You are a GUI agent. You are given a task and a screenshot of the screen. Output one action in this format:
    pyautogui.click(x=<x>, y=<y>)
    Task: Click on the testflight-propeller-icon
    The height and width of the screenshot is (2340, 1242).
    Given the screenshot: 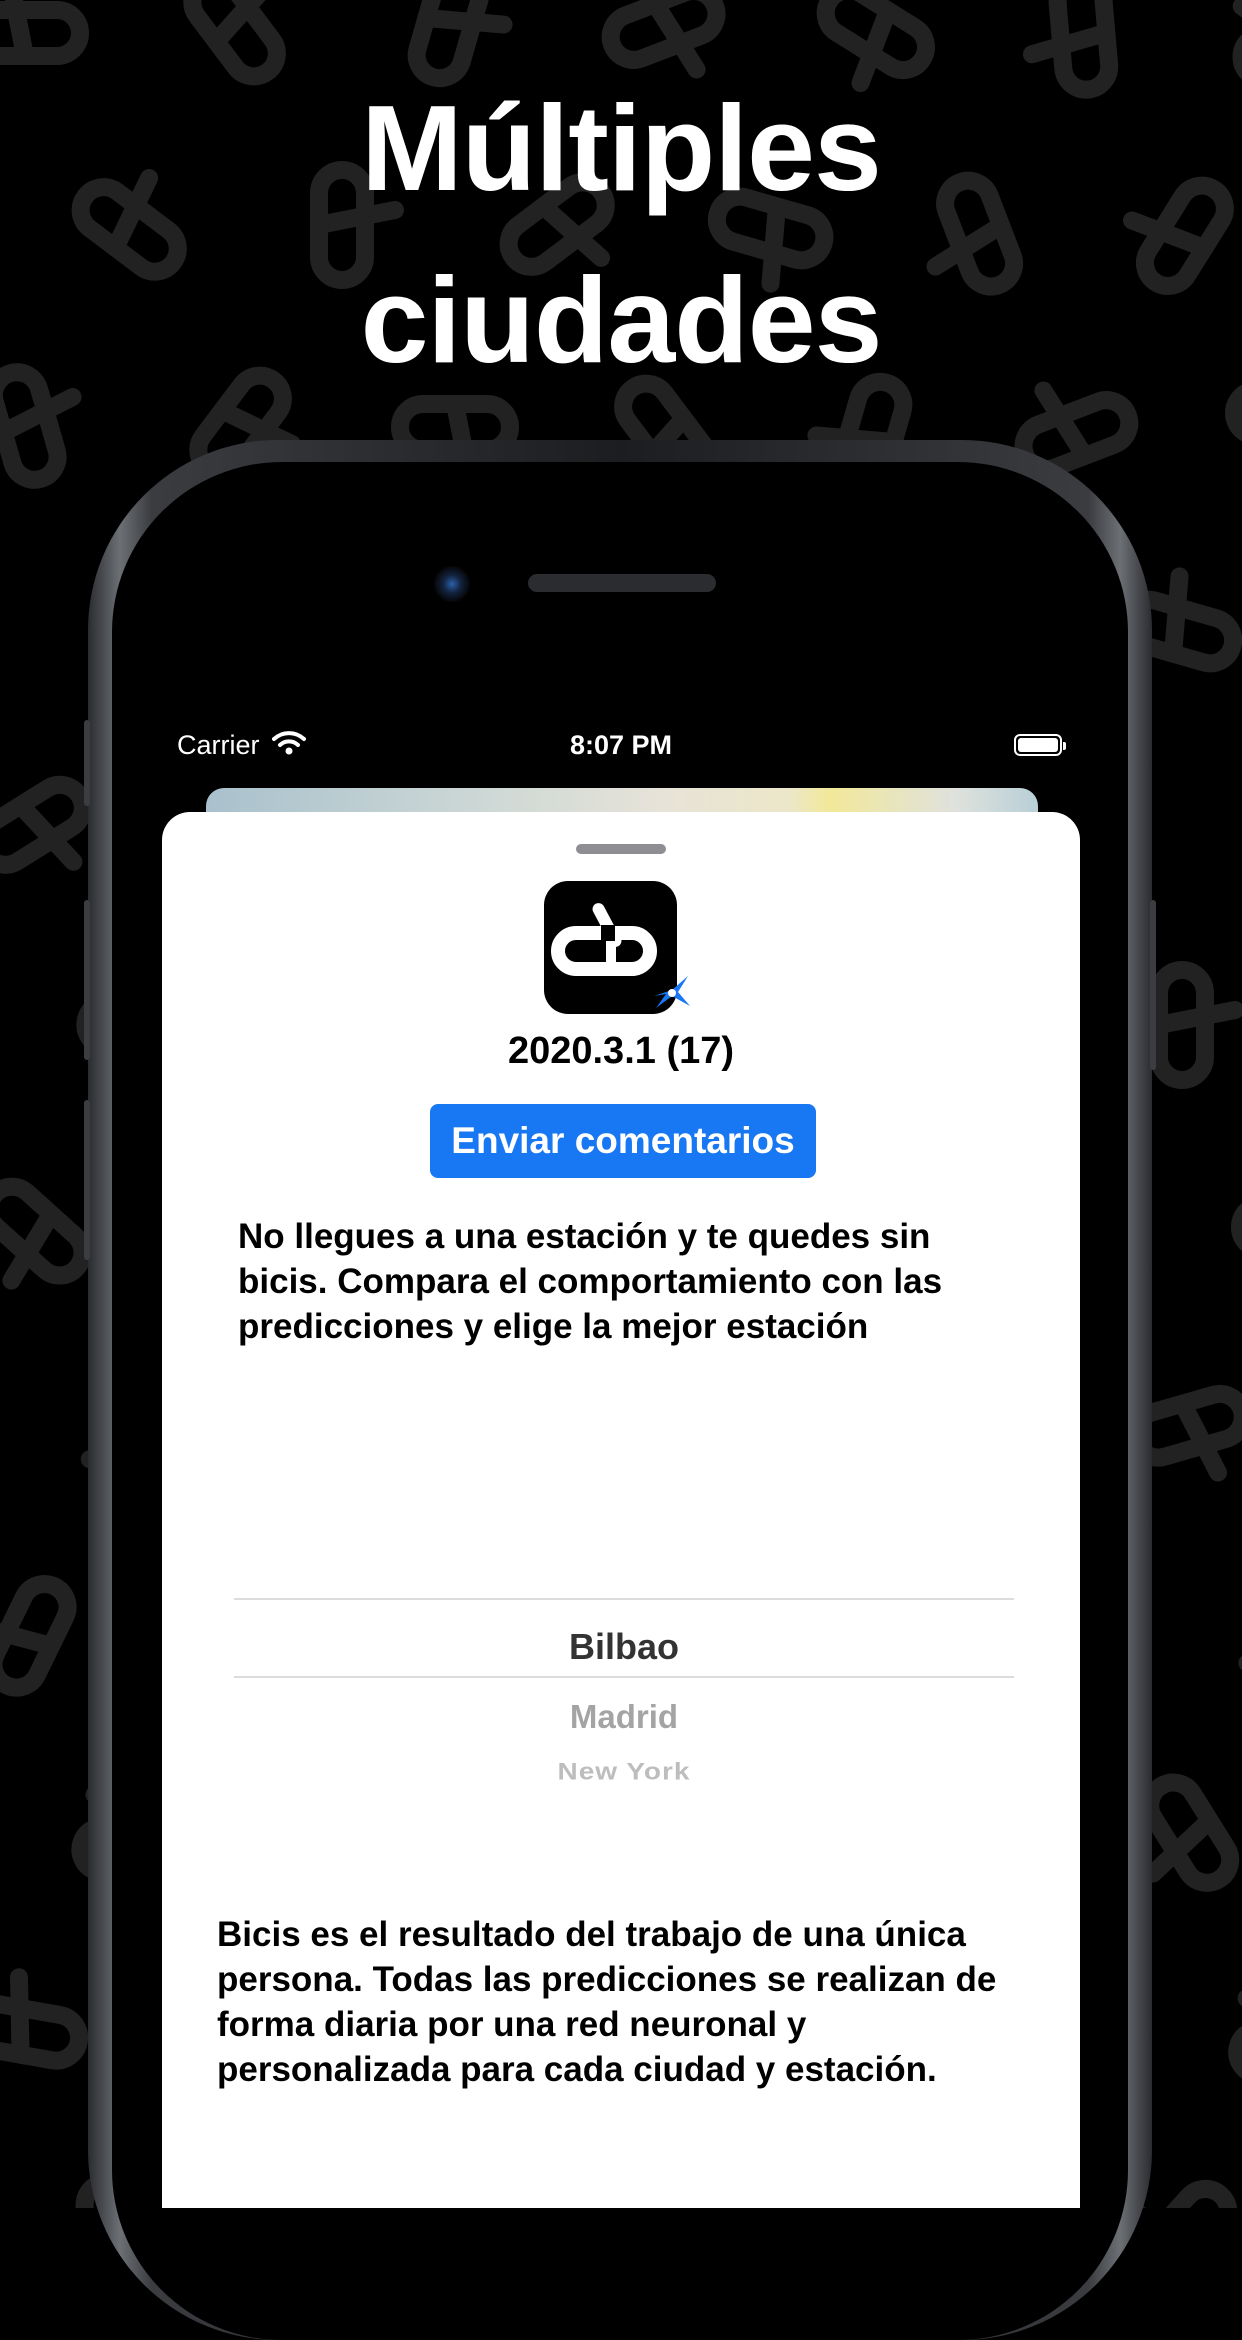 What is the action you would take?
    pyautogui.click(x=672, y=992)
    